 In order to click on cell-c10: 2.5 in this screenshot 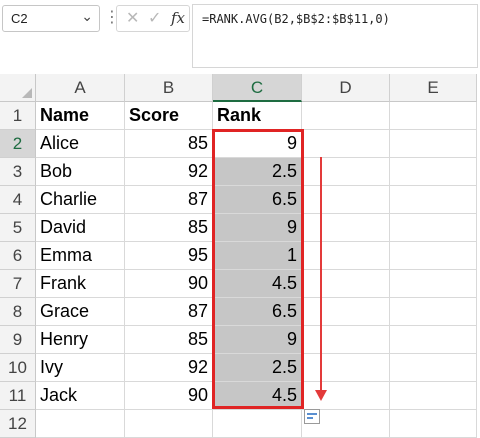, I will do `click(257, 368)`.